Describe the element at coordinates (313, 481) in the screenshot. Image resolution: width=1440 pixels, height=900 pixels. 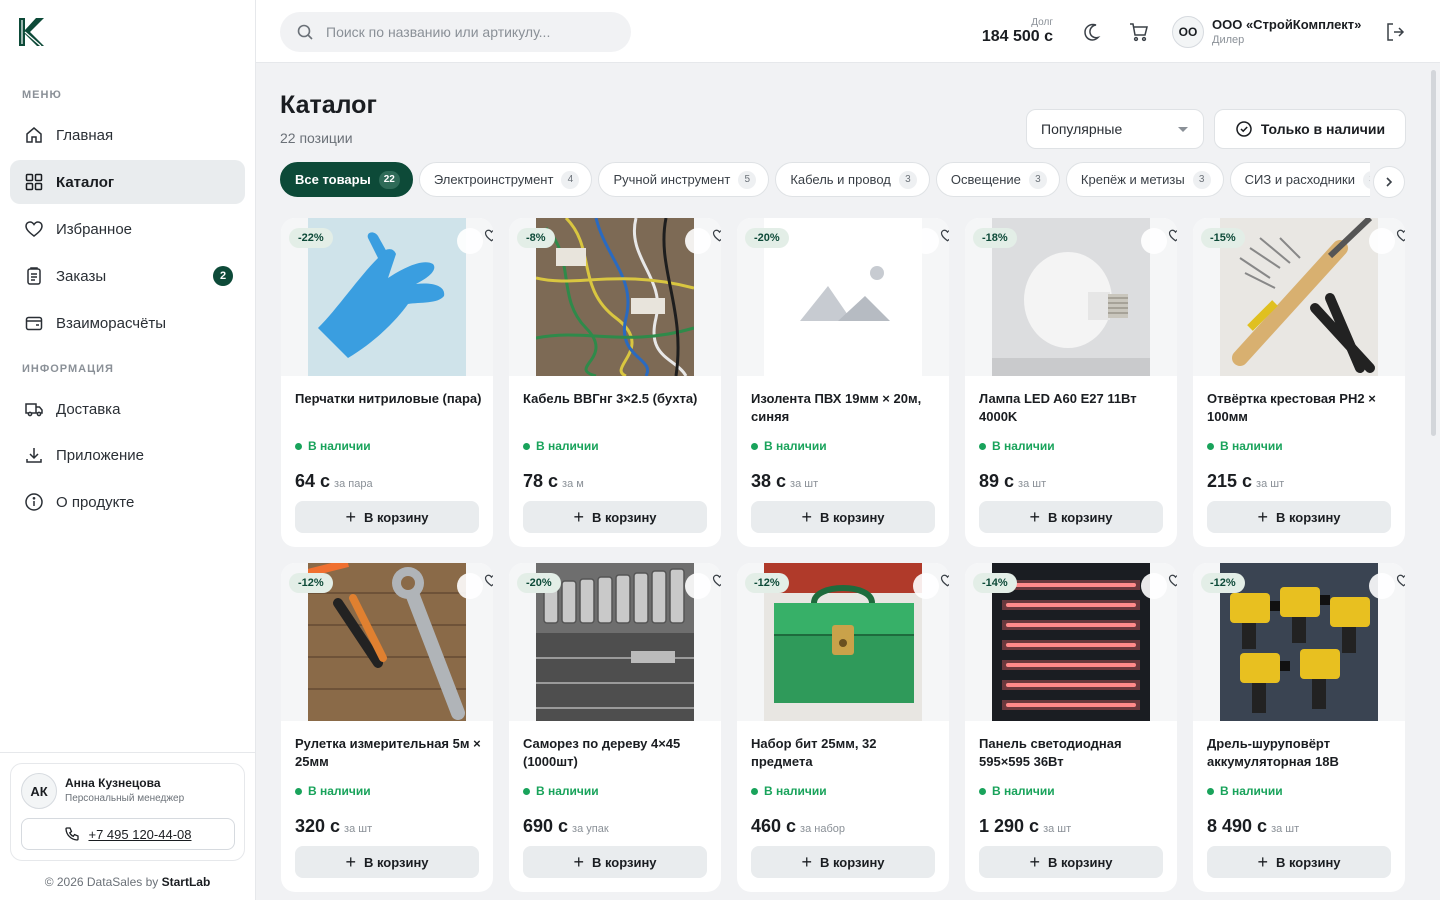
I see `product-price: 64 с` at that location.